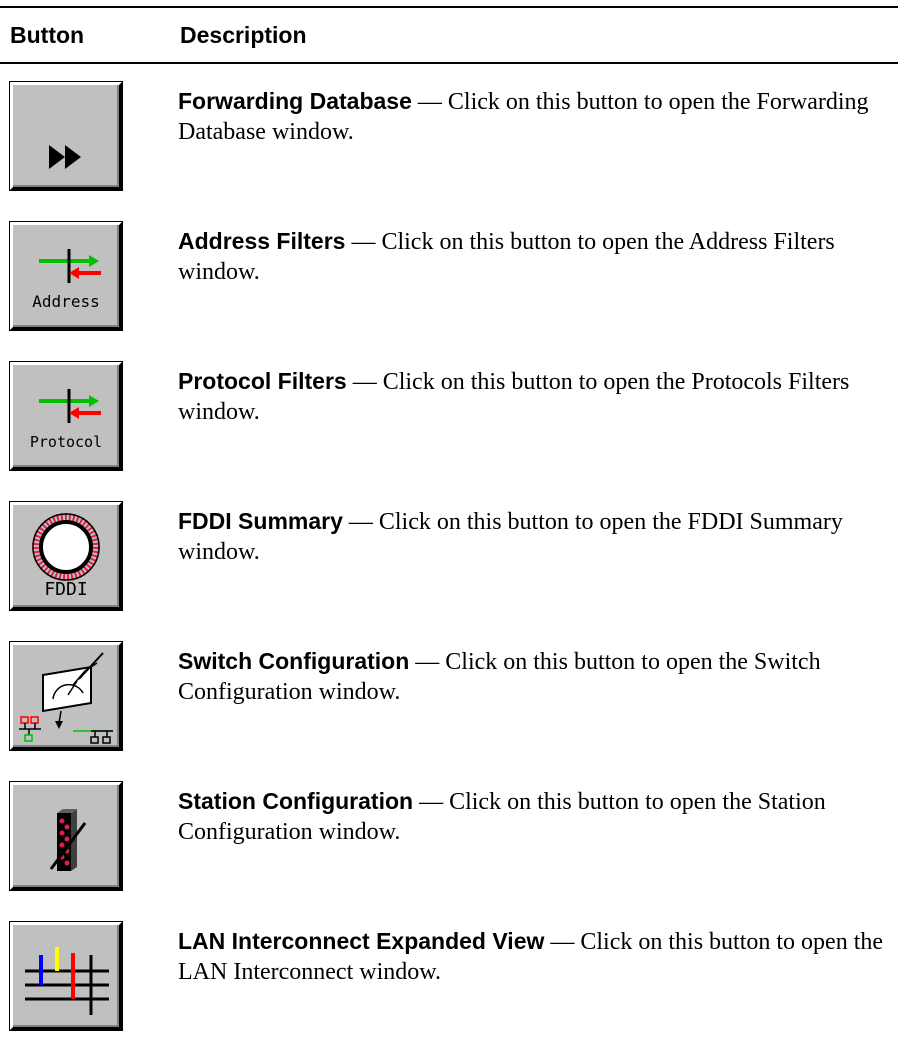 The width and height of the screenshot is (898, 1061). I want to click on protocol-filters-button: Protocol, so click(66, 416).